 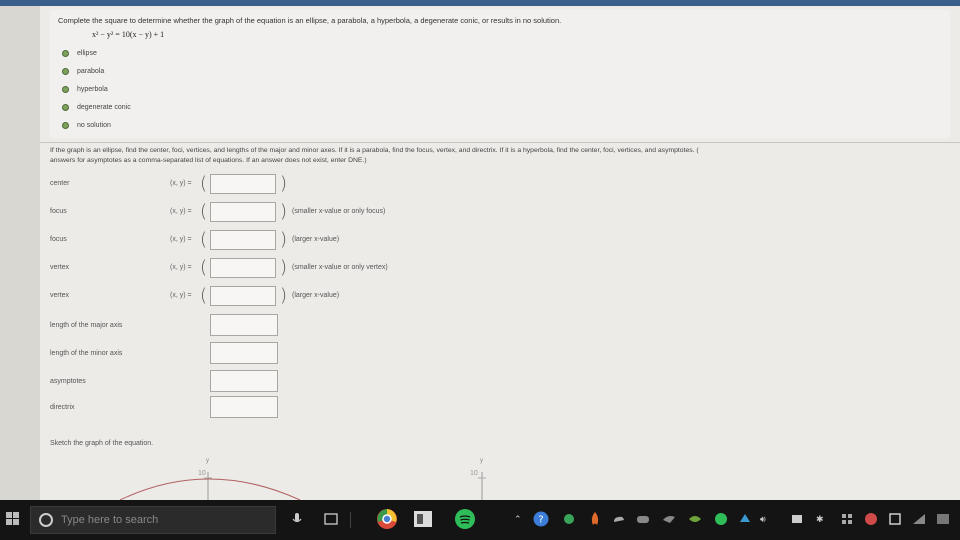 I want to click on taskbar-search-box: Type here to search, so click(x=153, y=520).